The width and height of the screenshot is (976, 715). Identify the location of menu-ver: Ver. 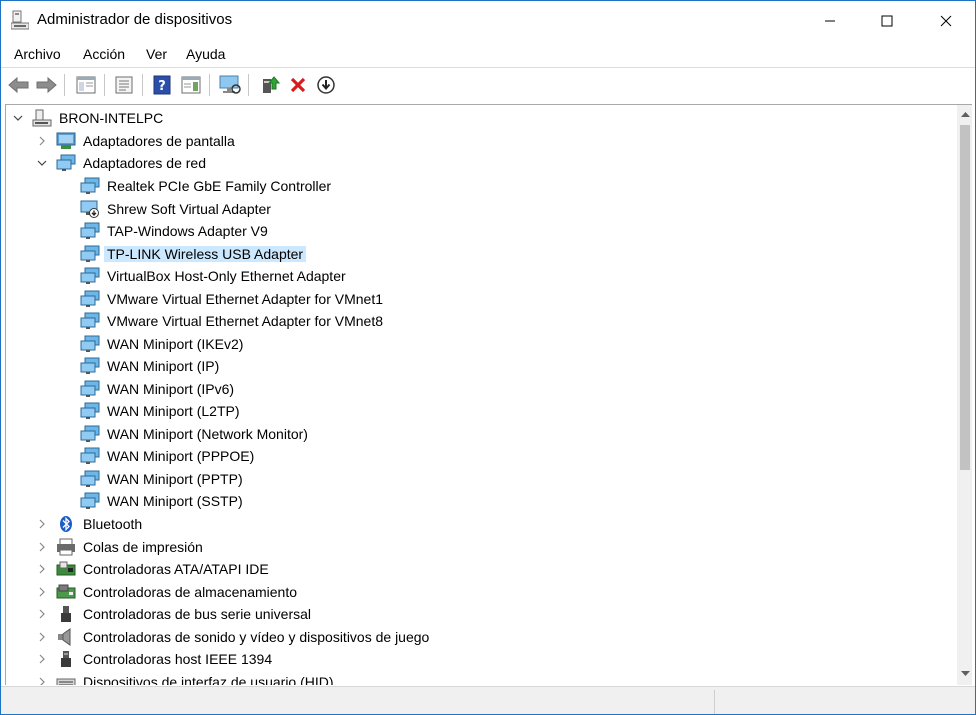
(156, 54).